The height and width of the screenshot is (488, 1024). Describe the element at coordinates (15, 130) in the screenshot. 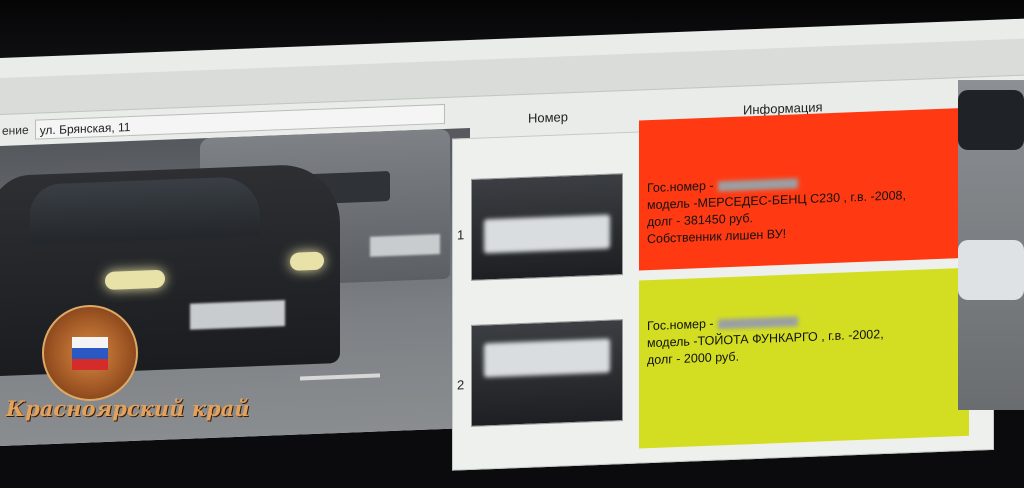

I see `location-label: ение` at that location.